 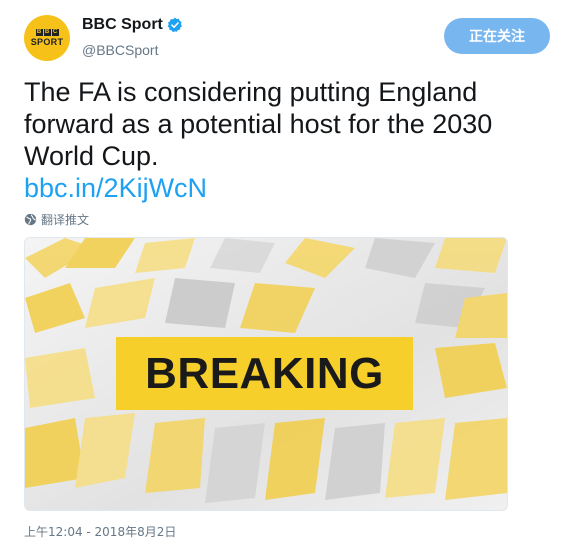 What do you see at coordinates (47, 42) in the screenshot?
I see `avatar-sport-label: SPORT` at bounding box center [47, 42].